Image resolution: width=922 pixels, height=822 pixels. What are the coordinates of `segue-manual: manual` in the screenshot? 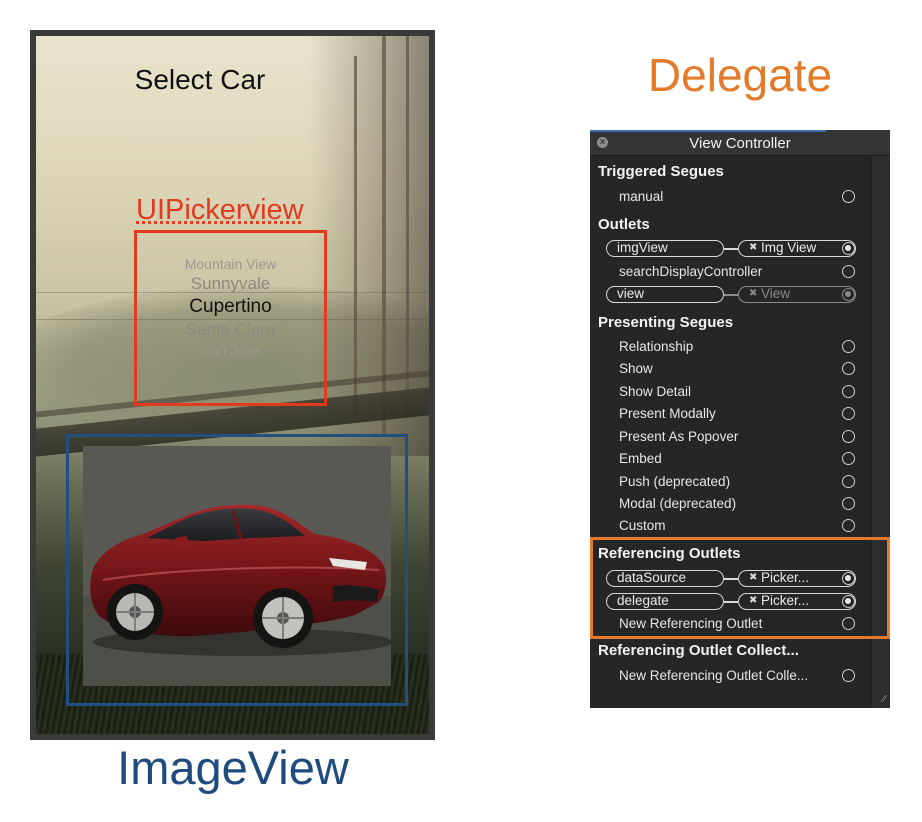 It's located at (641, 196).